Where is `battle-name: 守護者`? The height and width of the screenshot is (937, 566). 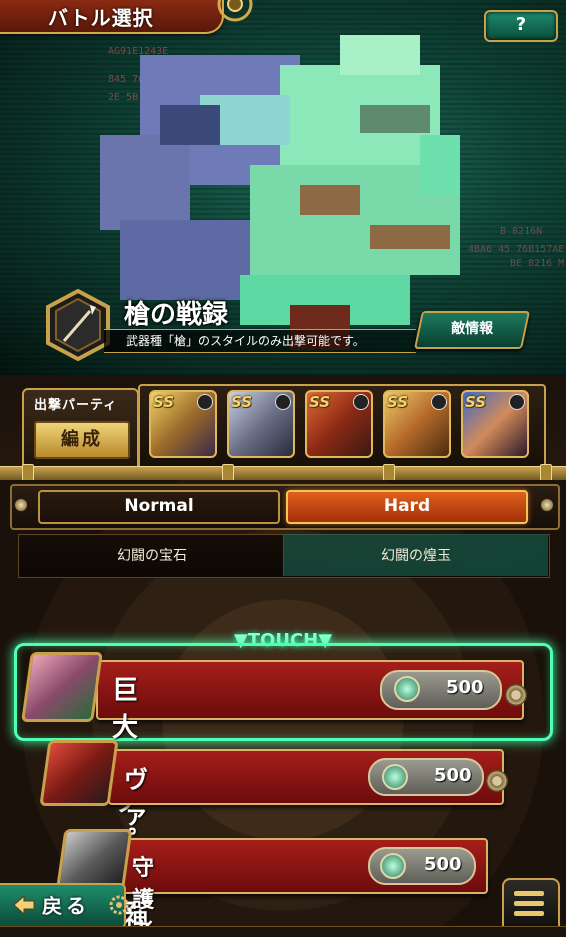
battle-name: 守護者 is located at coordinates (143, 896).